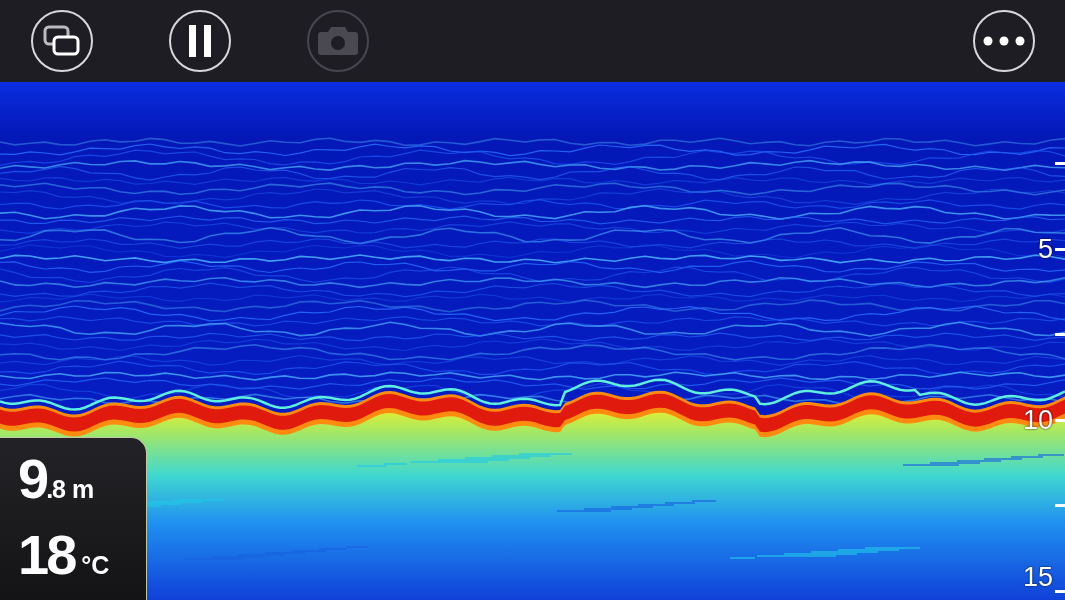  What do you see at coordinates (95, 565) in the screenshot?
I see `temperature-unit: °C` at bounding box center [95, 565].